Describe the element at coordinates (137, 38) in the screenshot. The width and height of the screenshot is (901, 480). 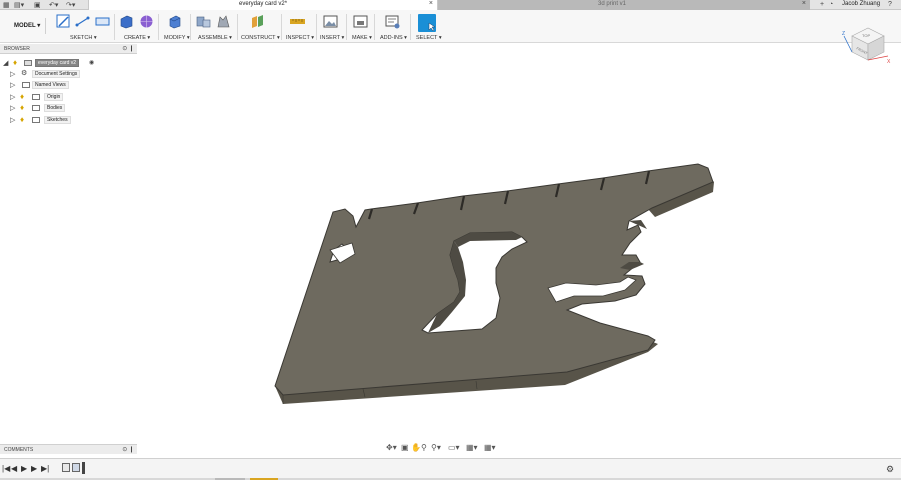
I see `create-menu: CREATE ▾` at that location.